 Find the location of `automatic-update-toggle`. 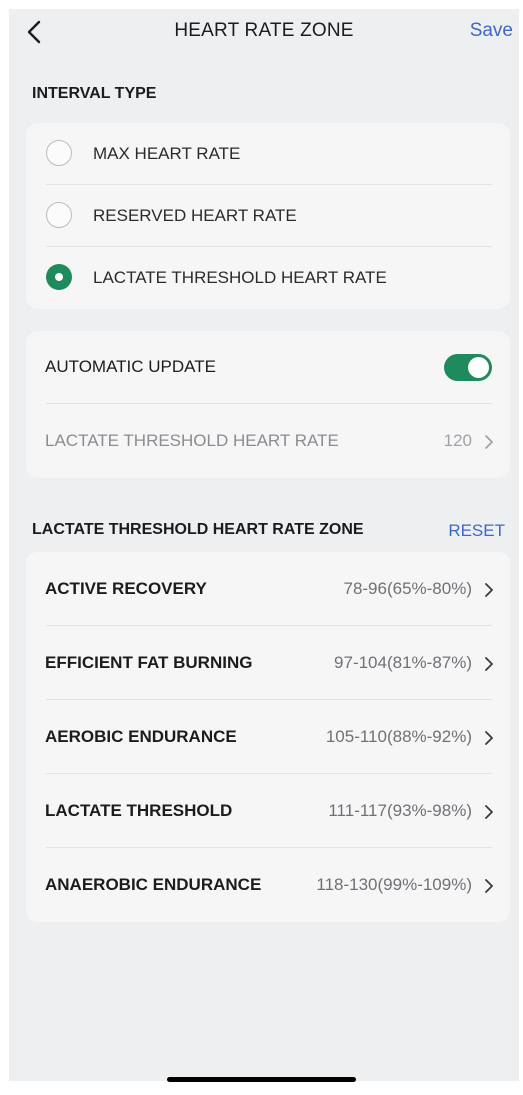

automatic-update-toggle is located at coordinates (468, 367).